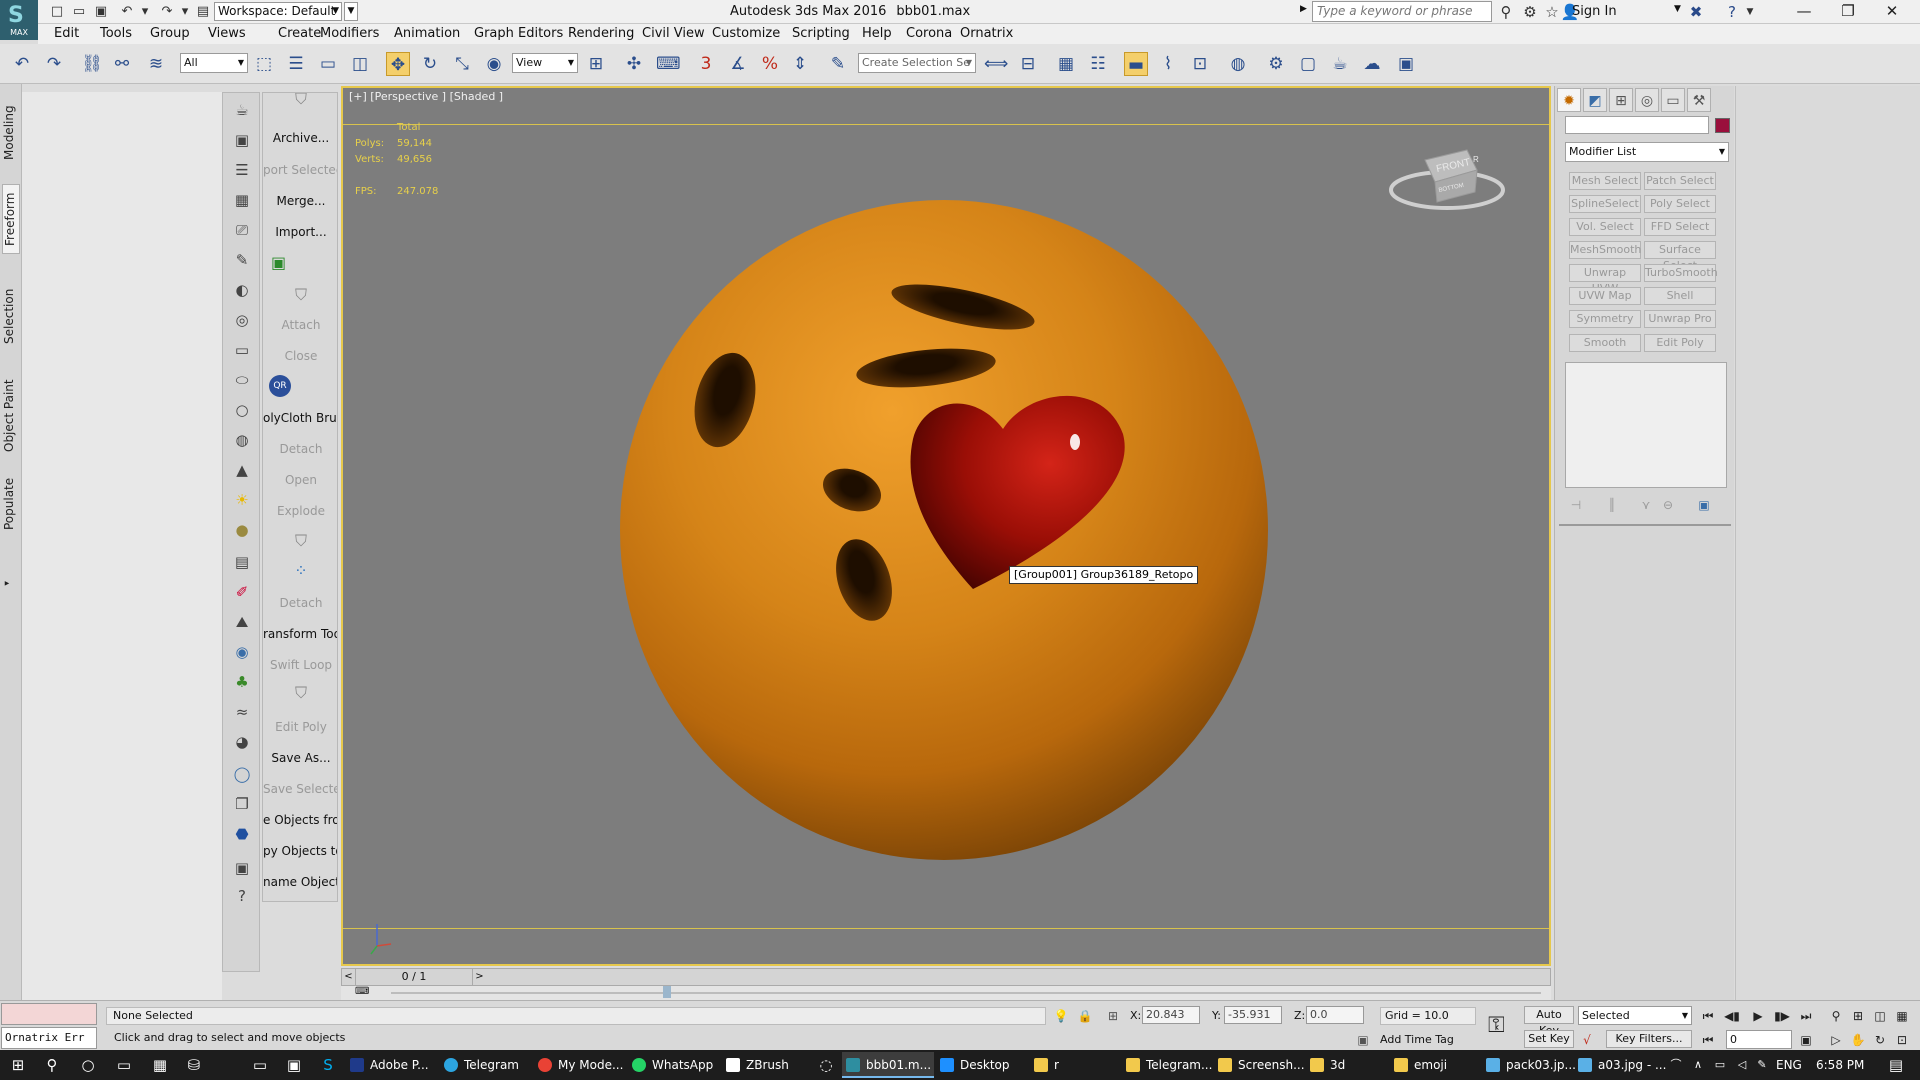 This screenshot has height=1080, width=1920. Describe the element at coordinates (300, 570) in the screenshot. I see `particles-icon: ⁘` at that location.